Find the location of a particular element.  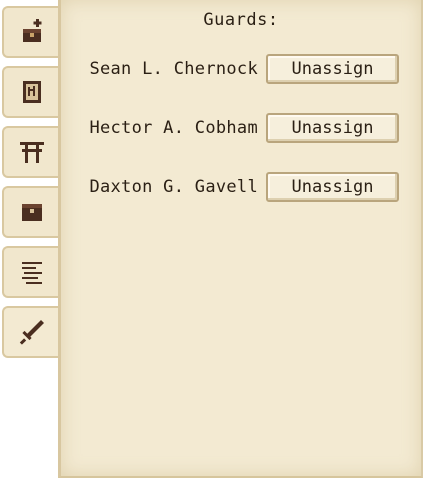

list-item: Daxton G. Gavell Unassign is located at coordinates (243, 188).